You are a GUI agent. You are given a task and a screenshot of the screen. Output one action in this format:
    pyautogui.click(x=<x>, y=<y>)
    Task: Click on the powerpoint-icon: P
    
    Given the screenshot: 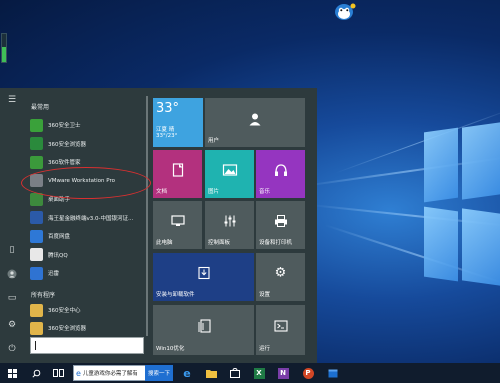 What is the action you would take?
    pyautogui.click(x=308, y=373)
    